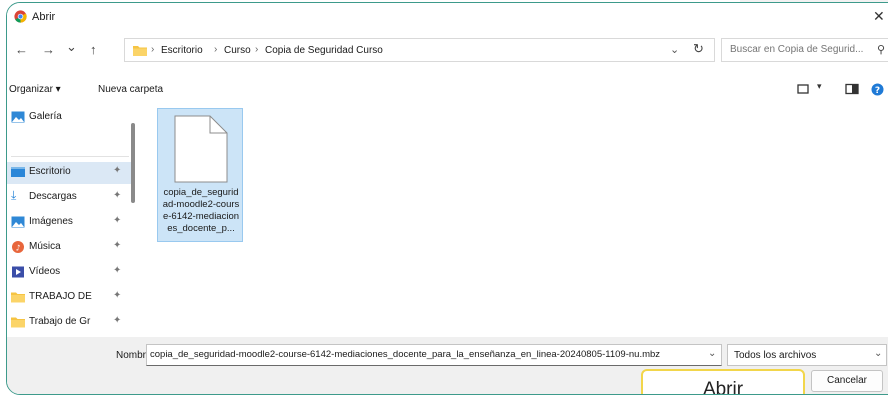 Image resolution: width=888 pixels, height=399 pixels. I want to click on sidebar-item-label: Escritorio, so click(50, 171).